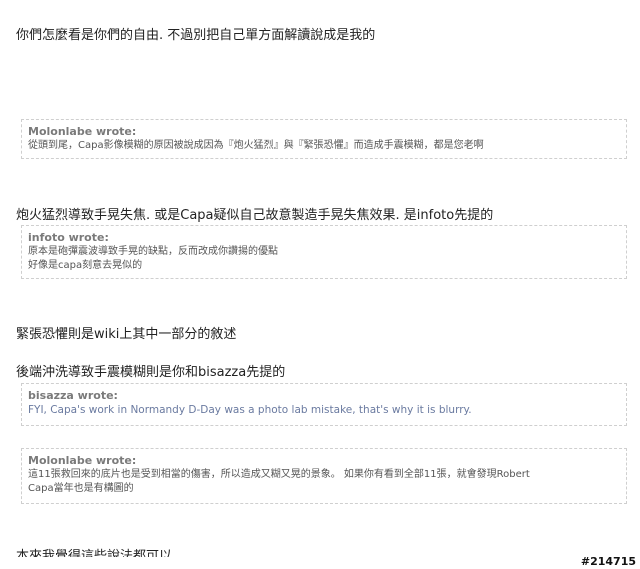  What do you see at coordinates (68, 237) in the screenshot?
I see `quote-author: infoto wrote:` at bounding box center [68, 237].